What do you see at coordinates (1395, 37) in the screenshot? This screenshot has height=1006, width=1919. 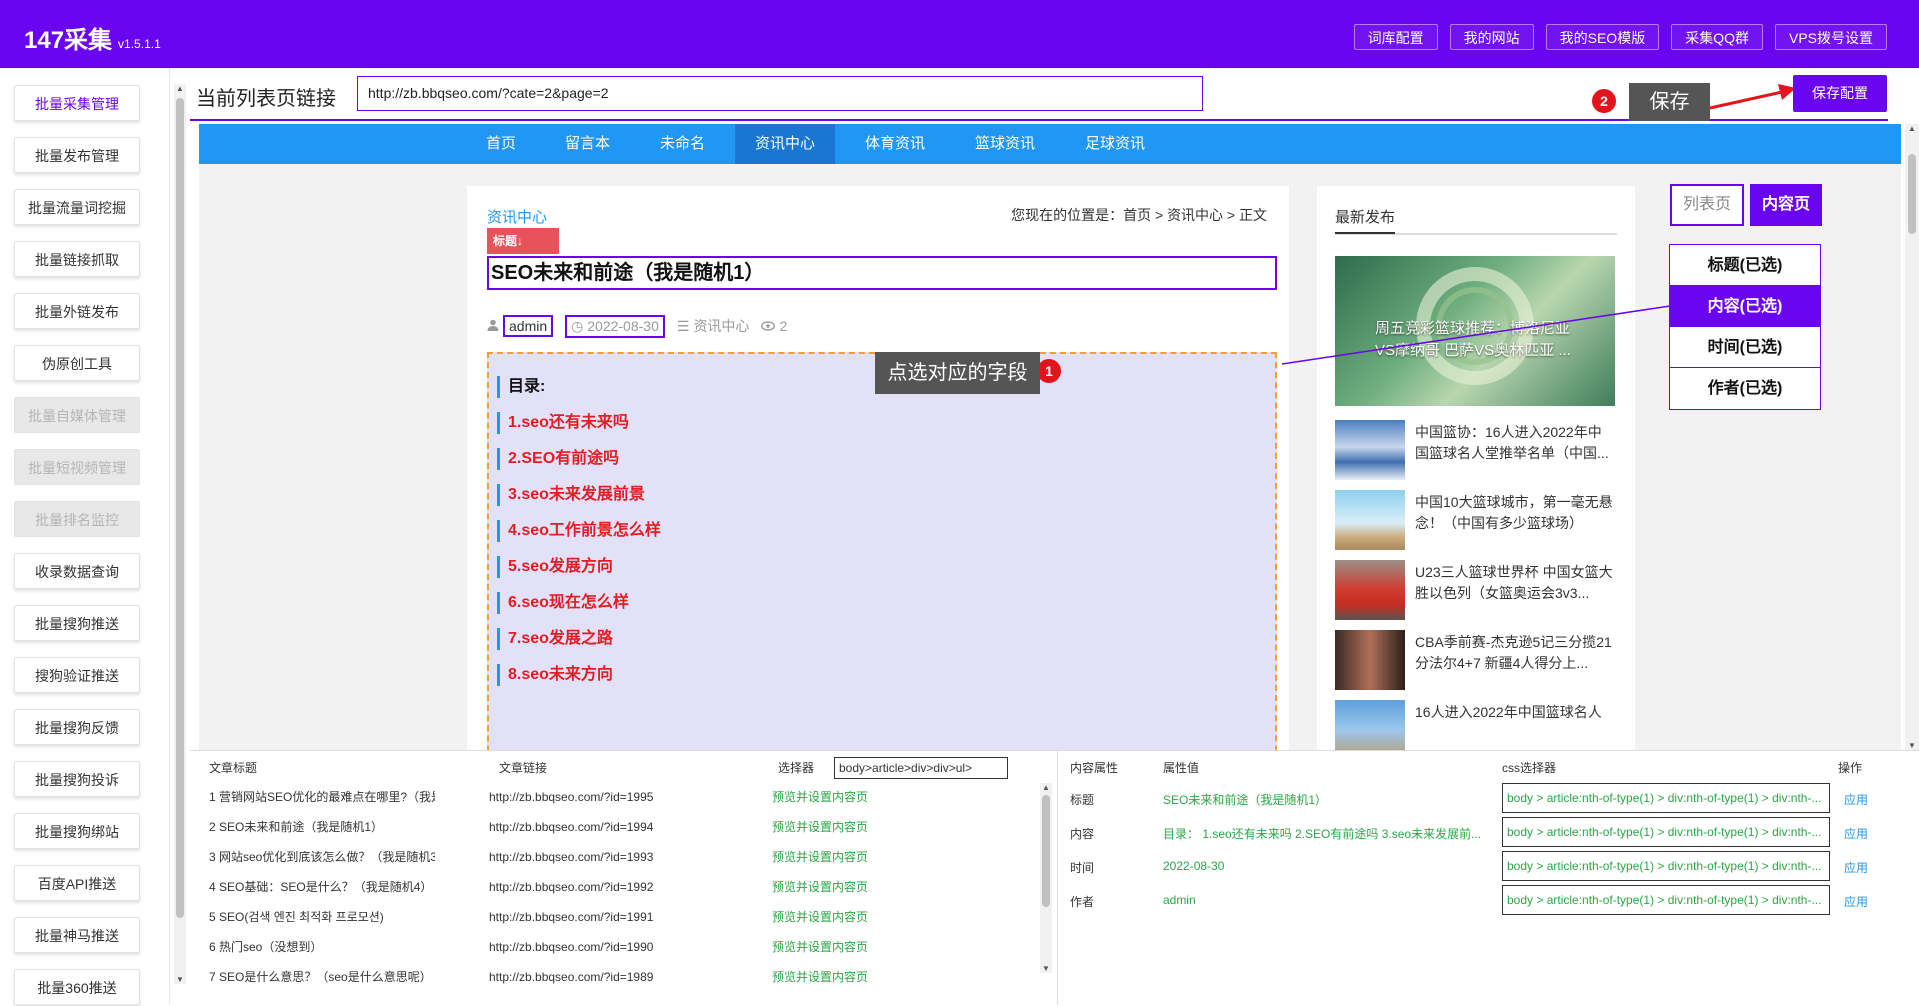 I see `nav-dictionary-config: 词库配置` at bounding box center [1395, 37].